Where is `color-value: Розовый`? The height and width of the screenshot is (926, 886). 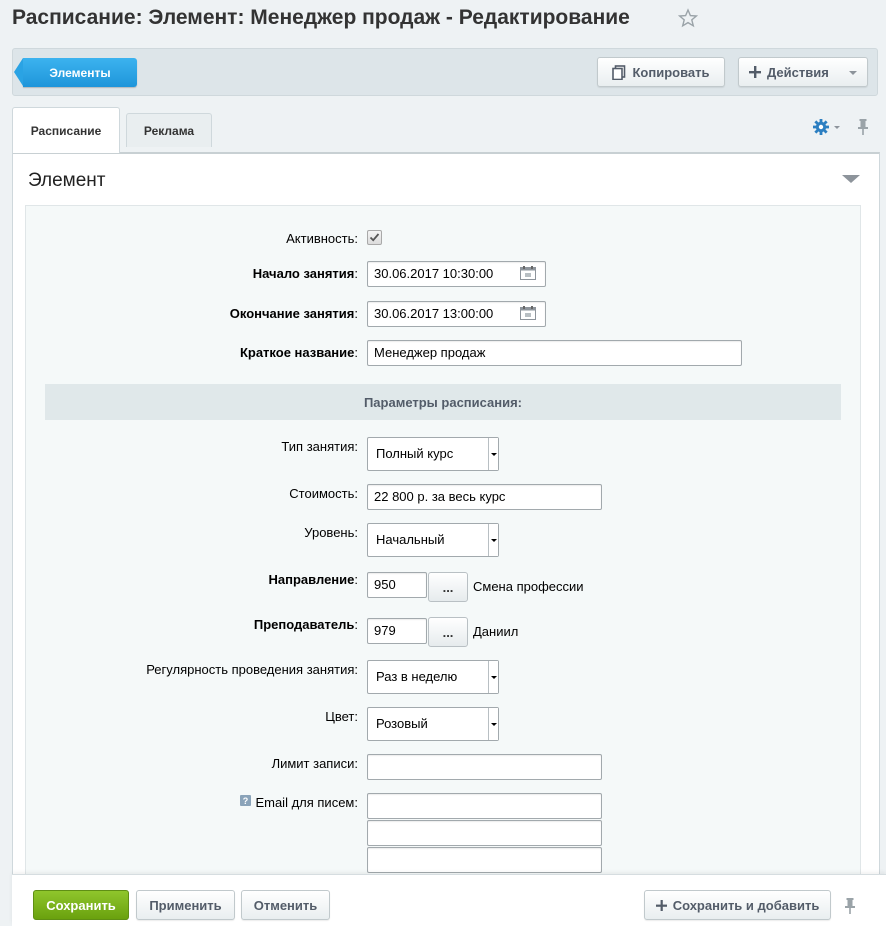 color-value: Розовый is located at coordinates (402, 723).